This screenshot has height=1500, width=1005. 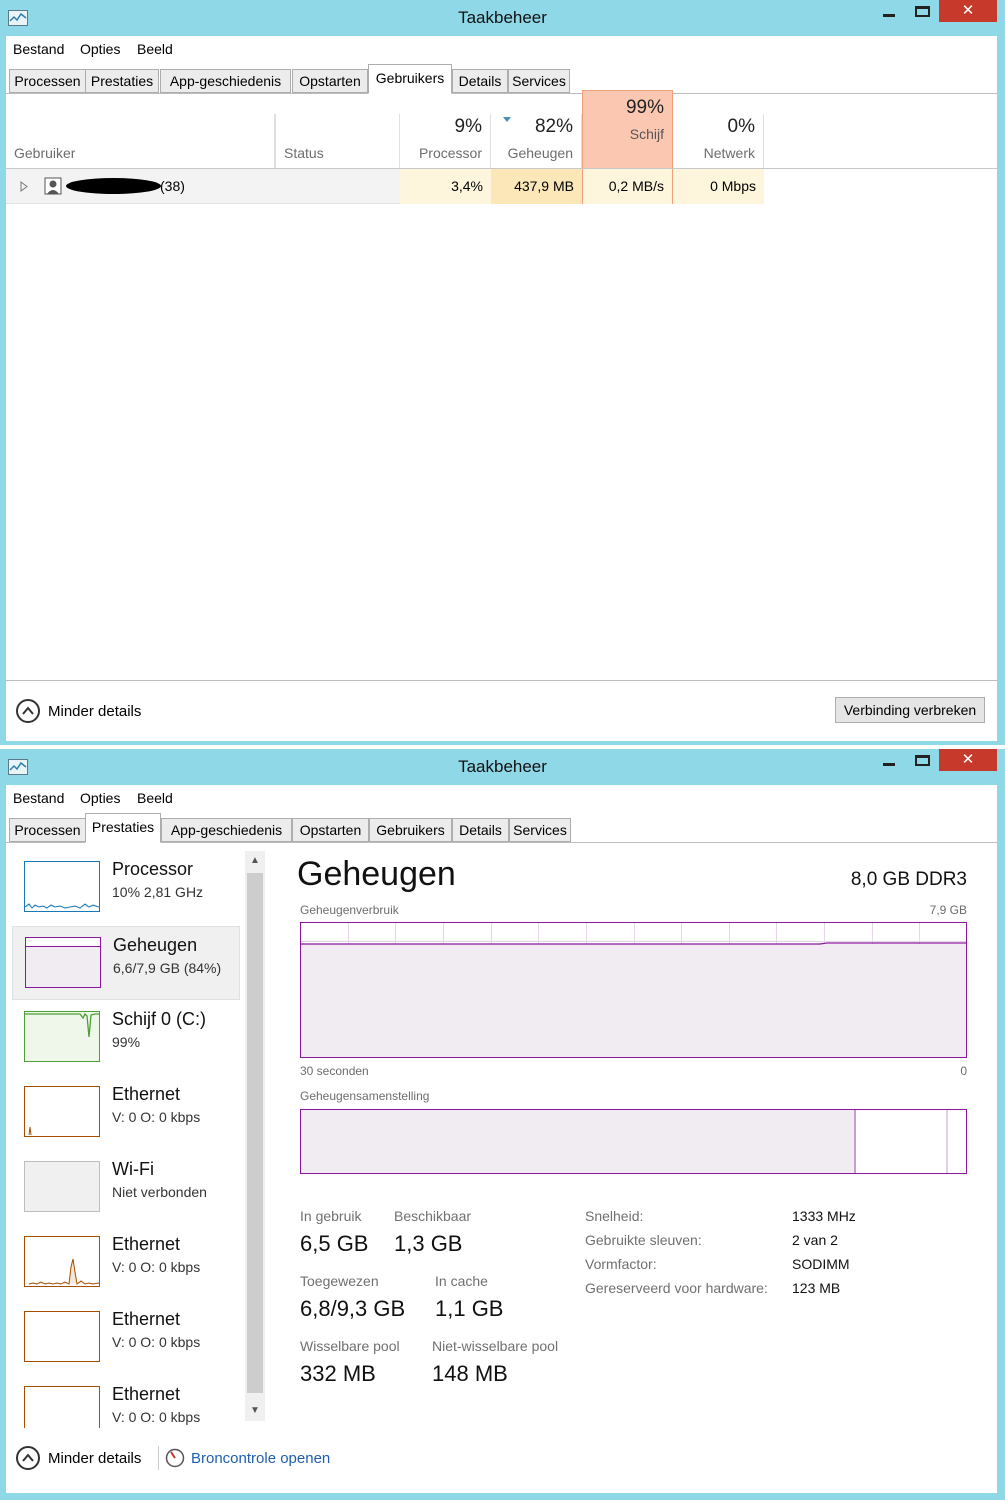 What do you see at coordinates (536, 141) in the screenshot?
I see `column-header-memory: 82% Geheugen` at bounding box center [536, 141].